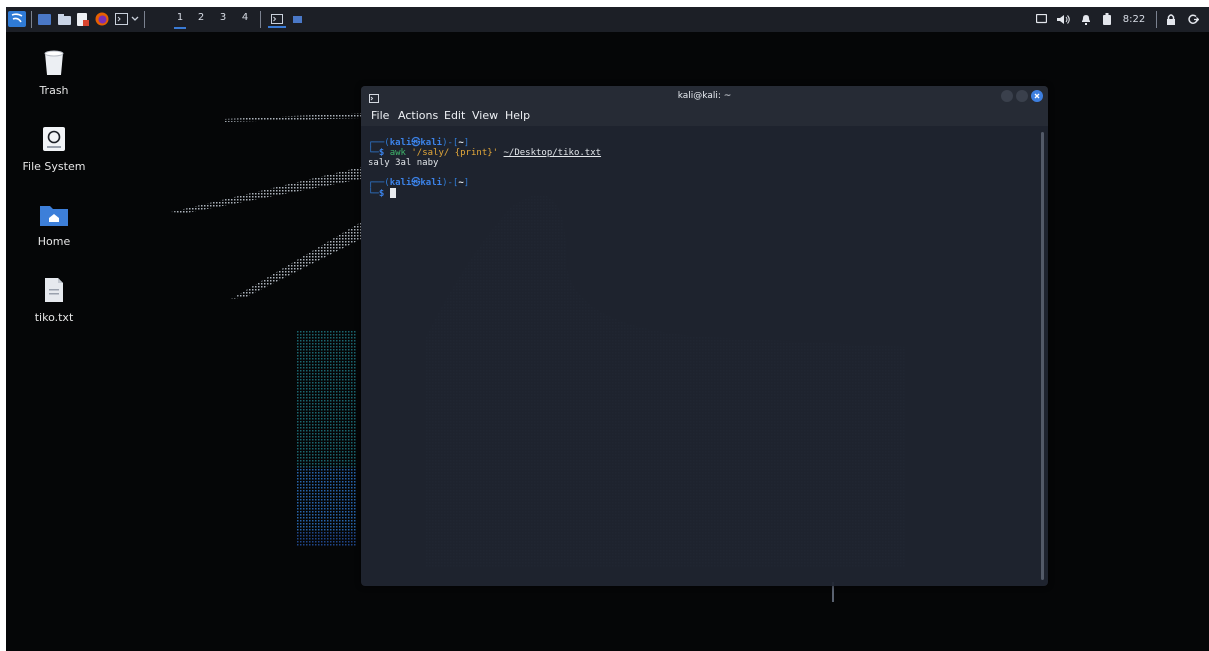 This screenshot has height=651, width=1209. I want to click on launcher-dropdown-chevron-icon, so click(135, 19).